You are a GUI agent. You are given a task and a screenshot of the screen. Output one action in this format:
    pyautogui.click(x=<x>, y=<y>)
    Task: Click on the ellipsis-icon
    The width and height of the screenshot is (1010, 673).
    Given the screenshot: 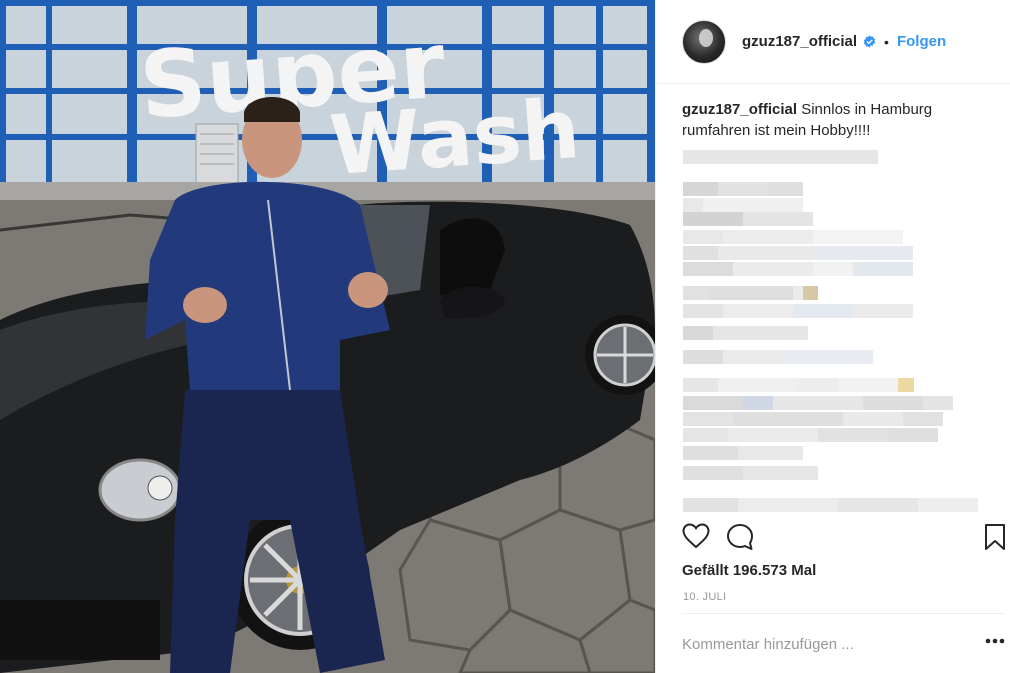 What is the action you would take?
    pyautogui.click(x=995, y=641)
    